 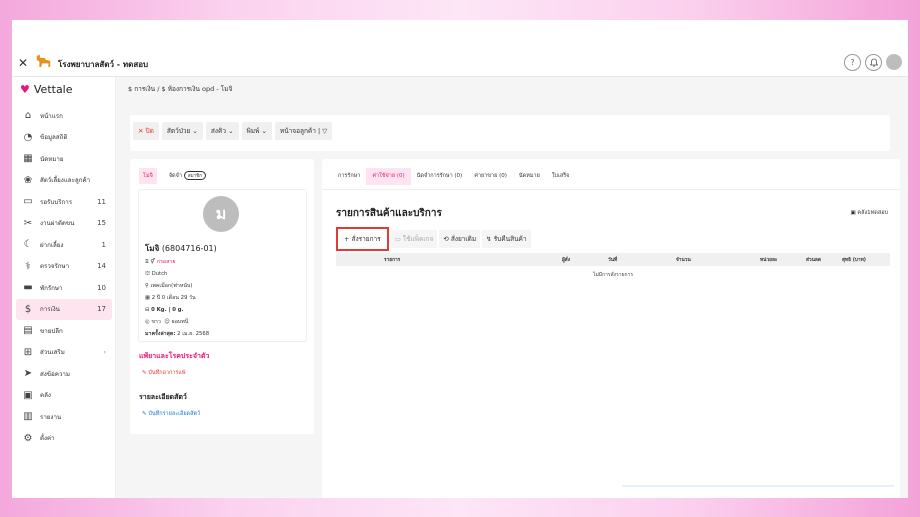 I want to click on col-qty: จำนวน, so click(x=683, y=260).